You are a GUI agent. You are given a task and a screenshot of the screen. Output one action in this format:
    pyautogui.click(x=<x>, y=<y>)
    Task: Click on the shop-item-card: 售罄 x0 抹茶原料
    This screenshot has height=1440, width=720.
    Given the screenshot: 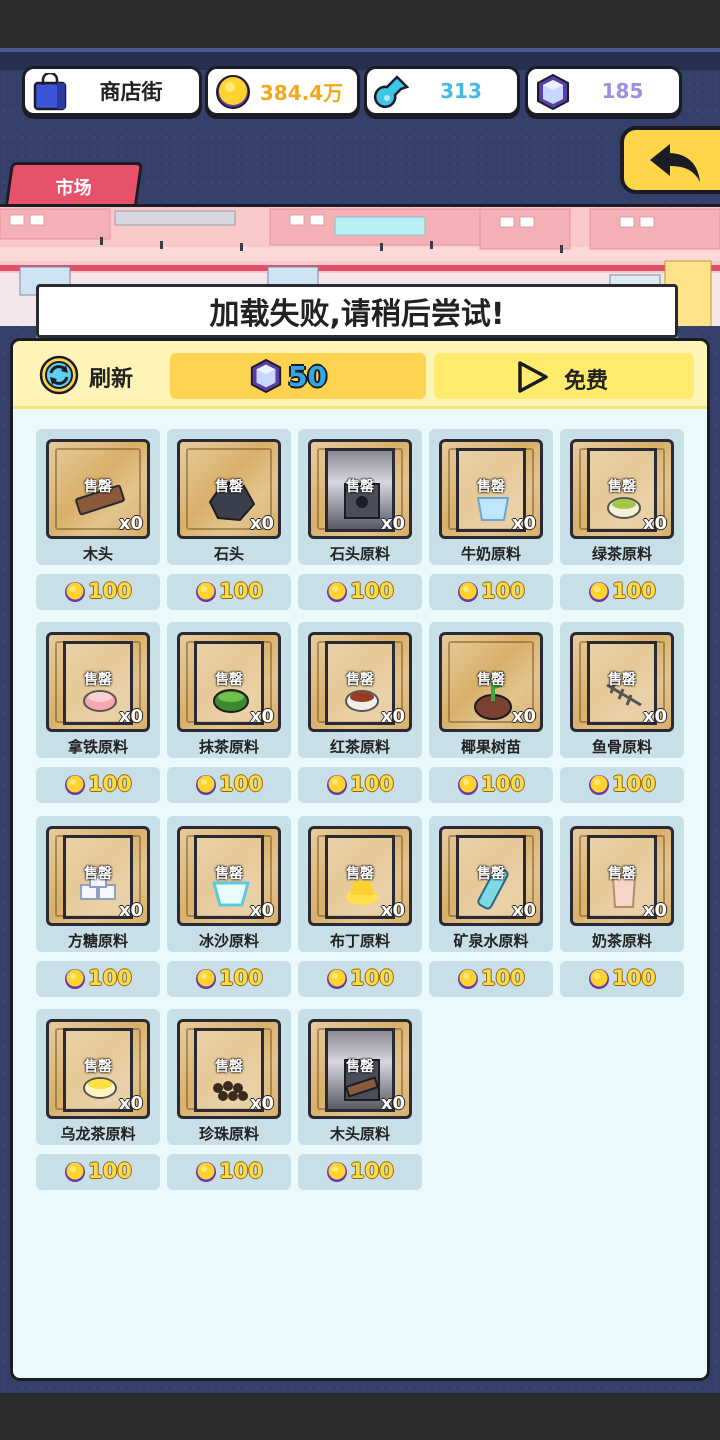 What is the action you would take?
    pyautogui.click(x=229, y=690)
    